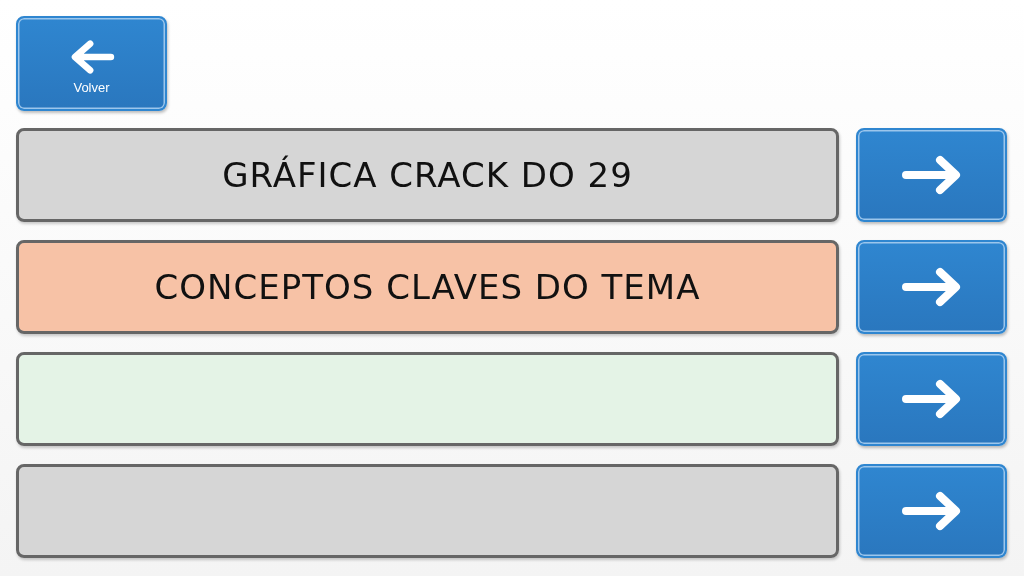  I want to click on menu-label: GRÁFICA CRACK DO 29, so click(427, 175).